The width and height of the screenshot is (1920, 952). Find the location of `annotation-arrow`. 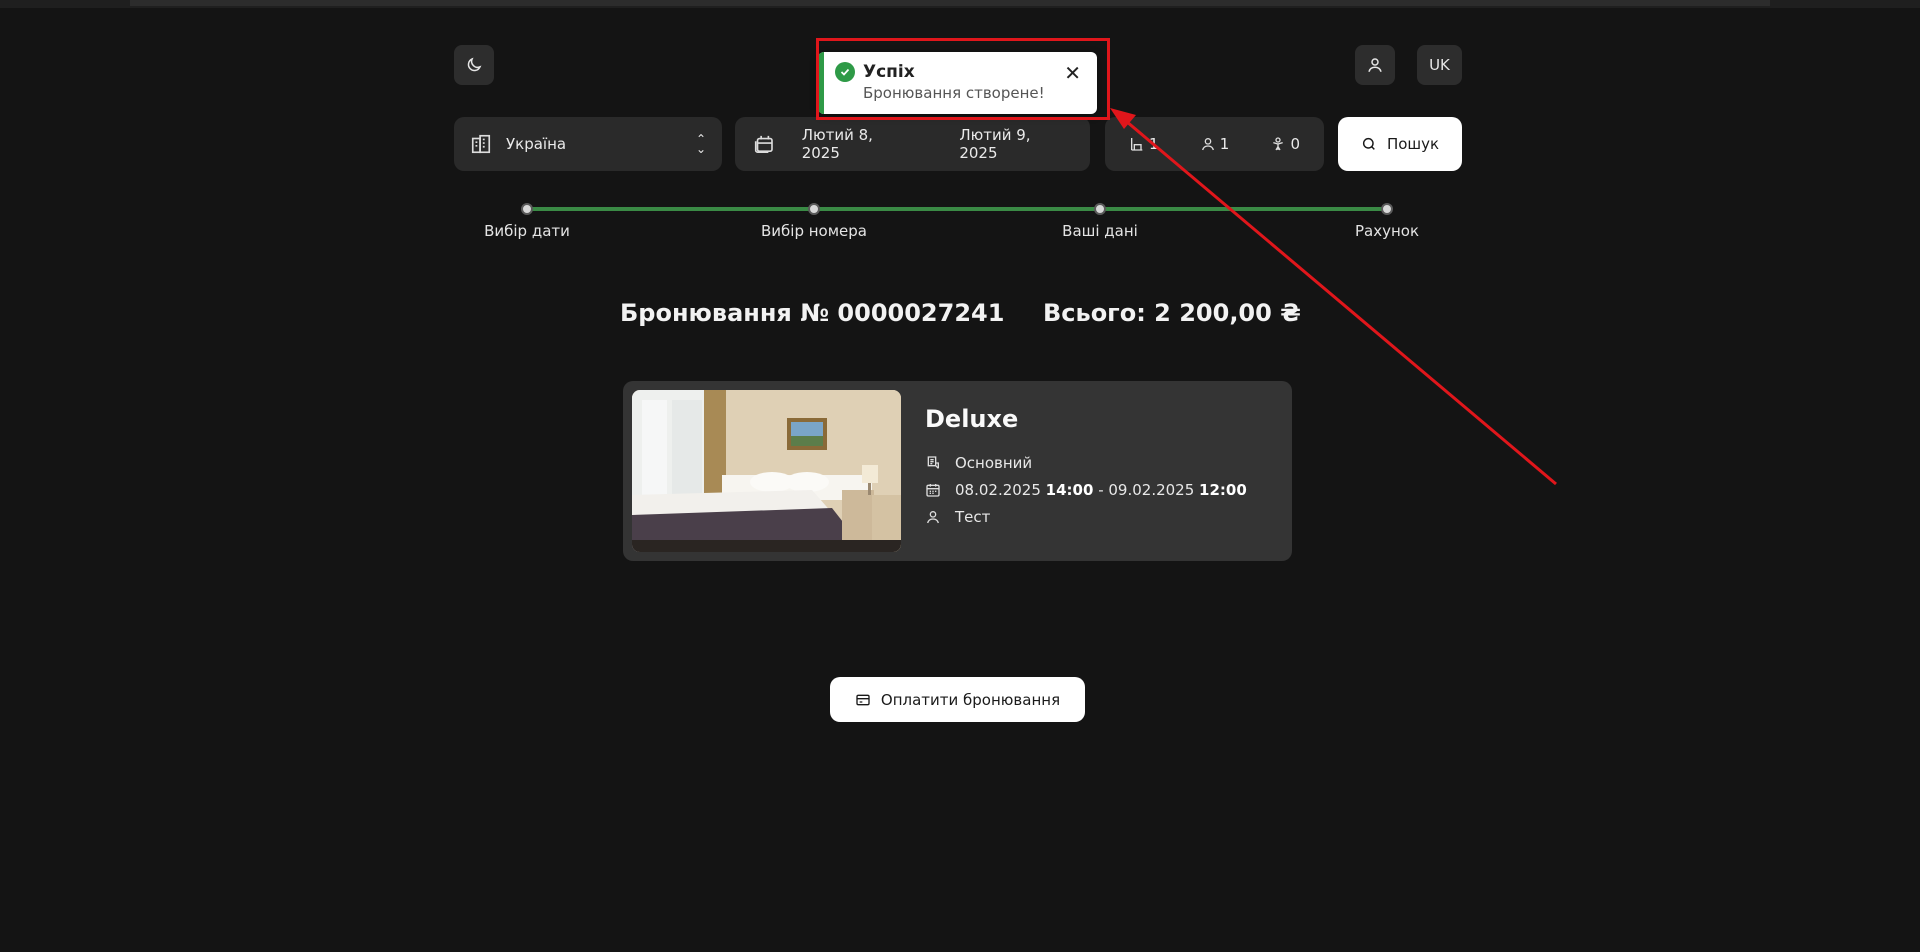

annotation-arrow is located at coordinates (1333, 297).